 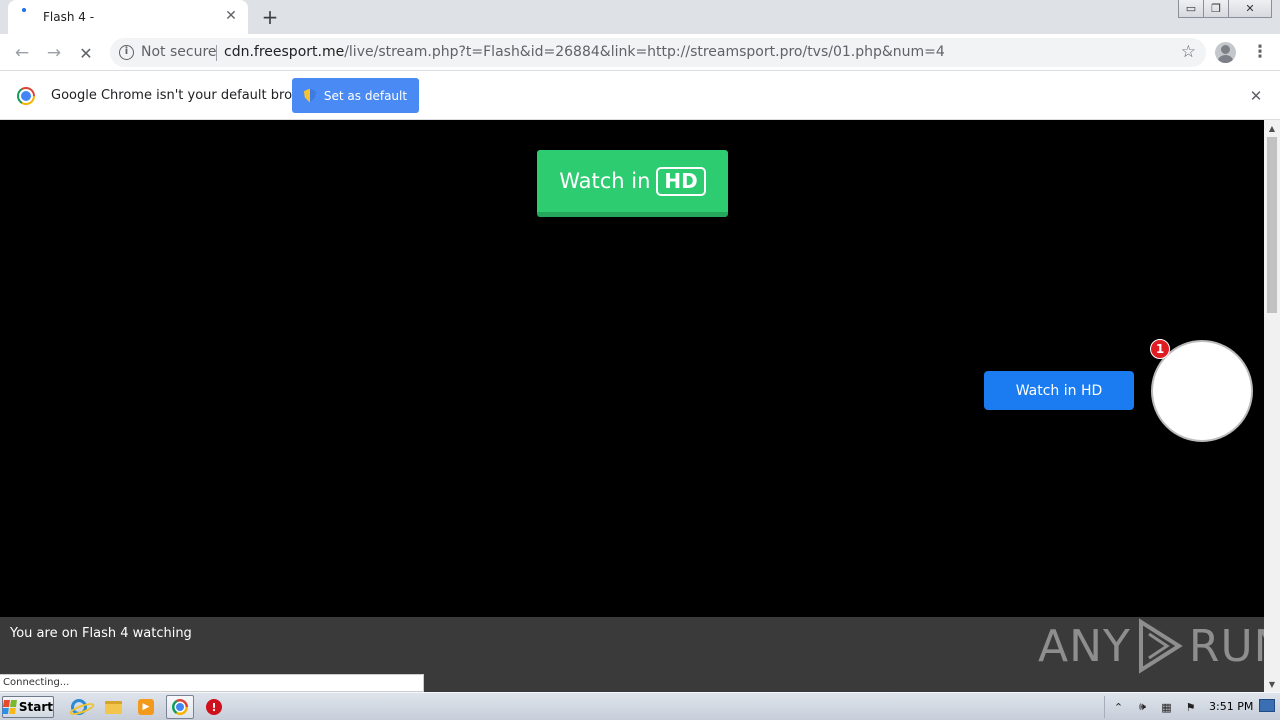 What do you see at coordinates (1084, 646) in the screenshot?
I see `watermark-any: ANY` at bounding box center [1084, 646].